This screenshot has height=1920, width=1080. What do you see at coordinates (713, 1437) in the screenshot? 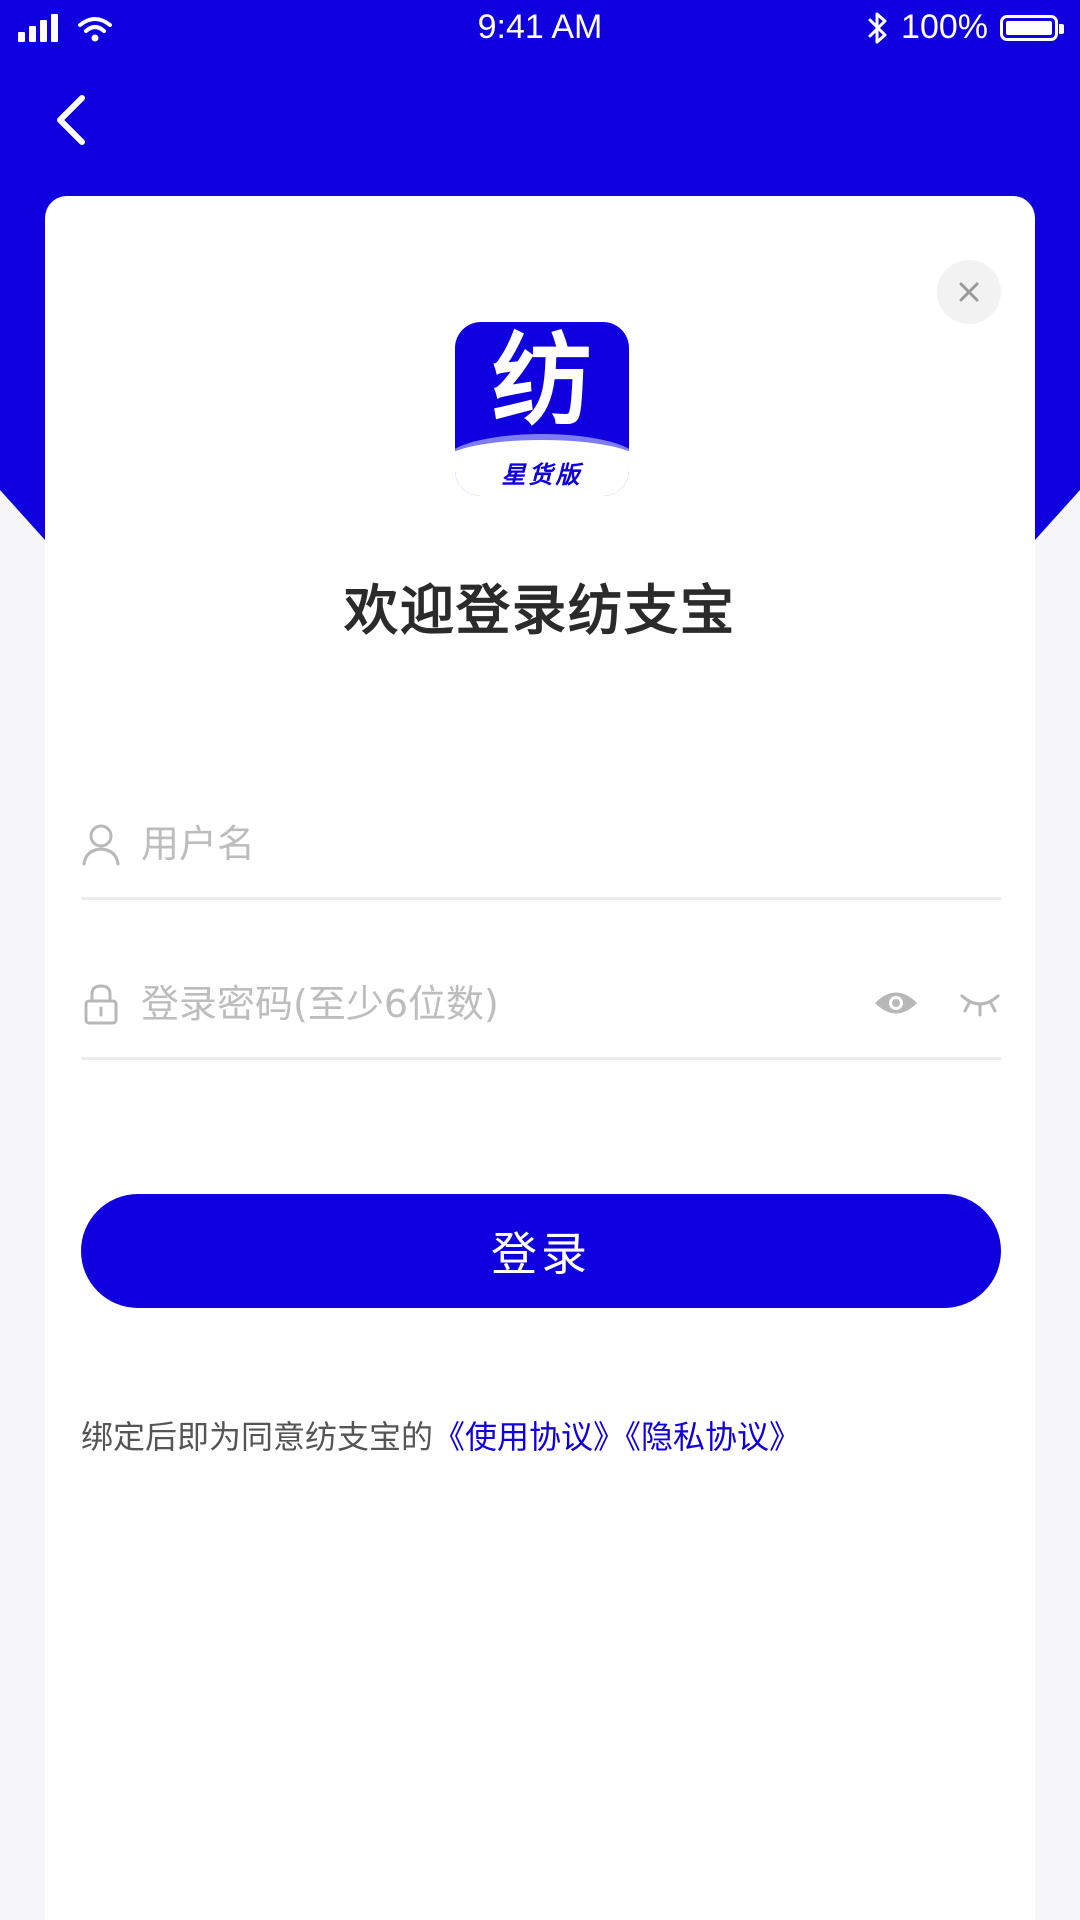
I see `privacy-link: 《隐私协议》` at bounding box center [713, 1437].